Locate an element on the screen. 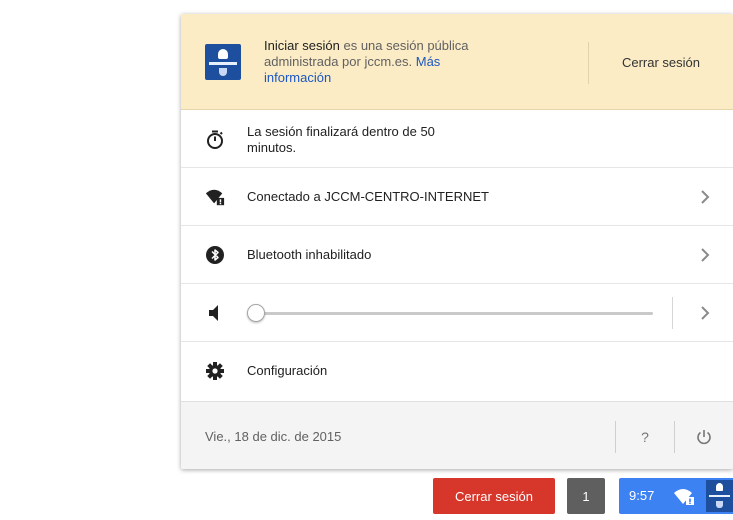  bluetooth-row: Bluetooth inhabilitado is located at coordinates (457, 255).